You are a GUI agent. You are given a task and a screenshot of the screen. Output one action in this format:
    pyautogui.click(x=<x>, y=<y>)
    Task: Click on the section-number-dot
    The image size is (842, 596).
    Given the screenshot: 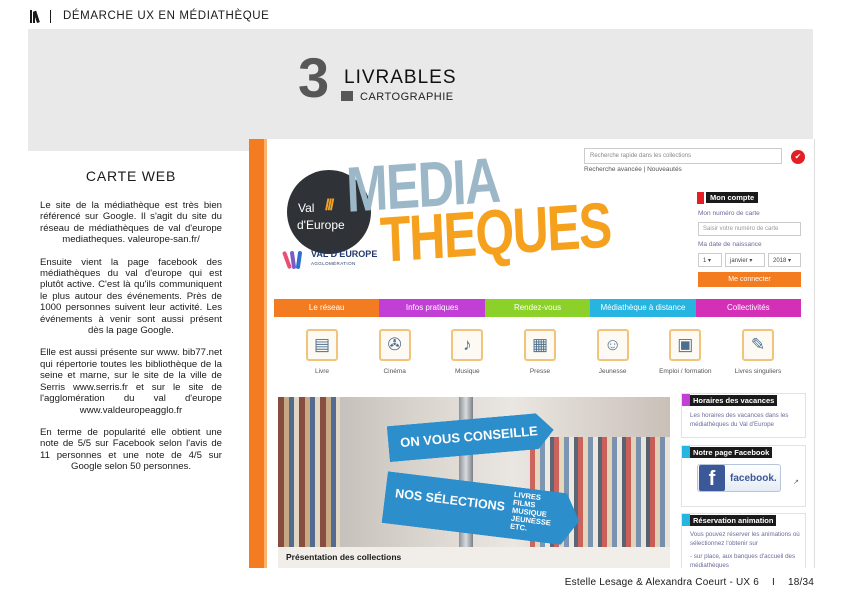 What is the action you would take?
    pyautogui.click(x=347, y=96)
    